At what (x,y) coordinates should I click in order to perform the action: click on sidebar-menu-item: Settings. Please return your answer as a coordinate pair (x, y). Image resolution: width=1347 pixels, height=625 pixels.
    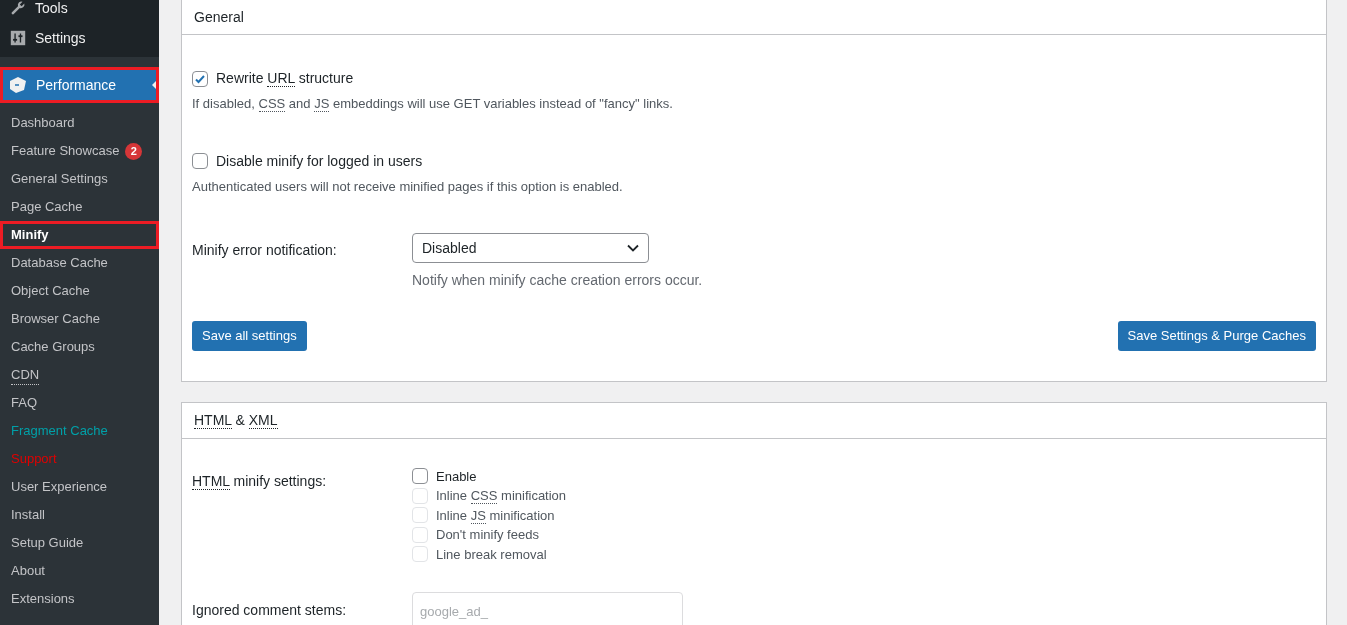
    Looking at the image, I should click on (60, 38).